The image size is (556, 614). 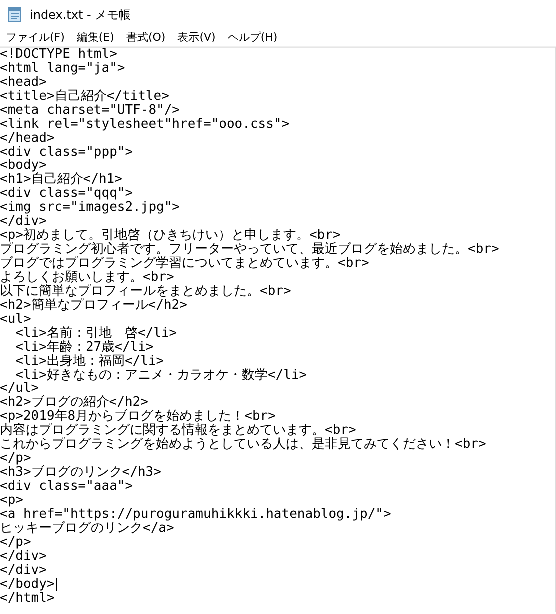 I want to click on code-line: ブログではプログラミング学習についてまとめています。<br>, so click(x=185, y=264).